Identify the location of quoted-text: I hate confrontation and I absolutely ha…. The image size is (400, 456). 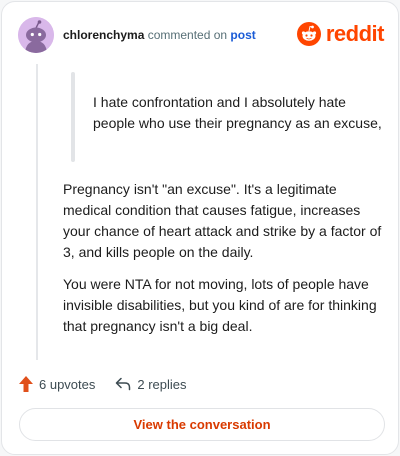
(237, 112).